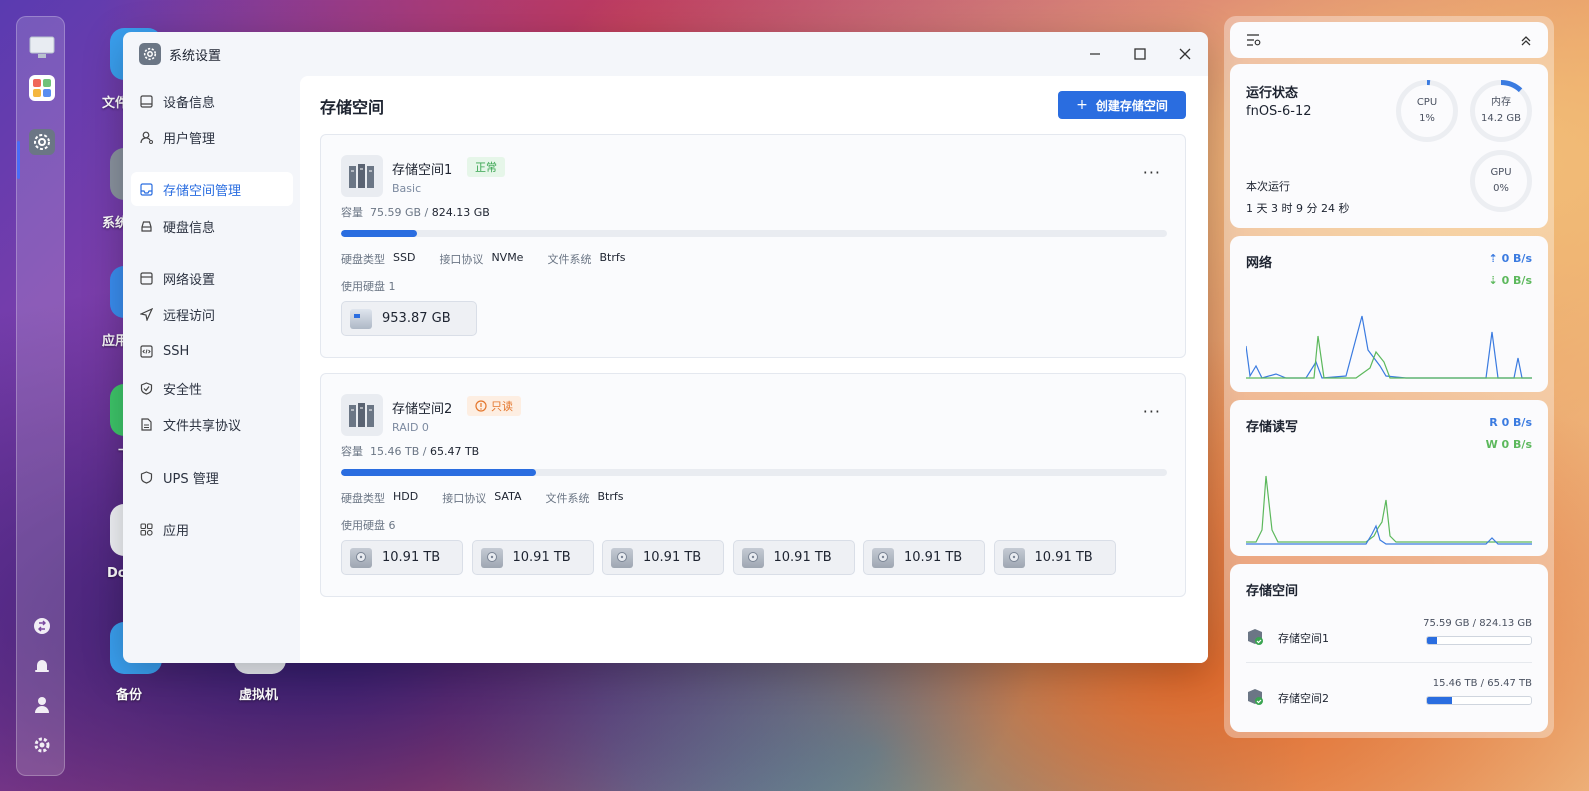  I want to click on ssd-icon, so click(361, 318).